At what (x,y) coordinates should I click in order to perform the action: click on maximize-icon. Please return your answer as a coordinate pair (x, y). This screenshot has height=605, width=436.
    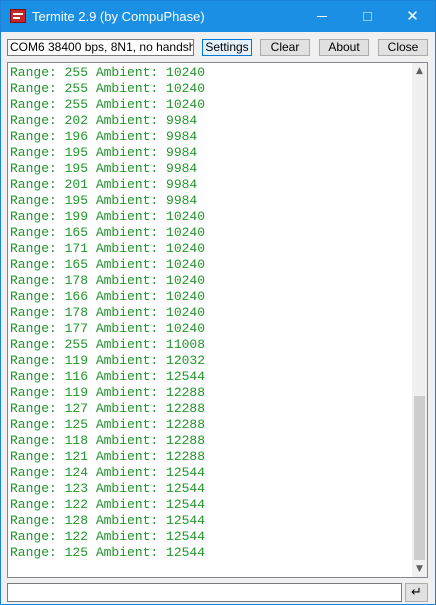
    Looking at the image, I should click on (367, 16).